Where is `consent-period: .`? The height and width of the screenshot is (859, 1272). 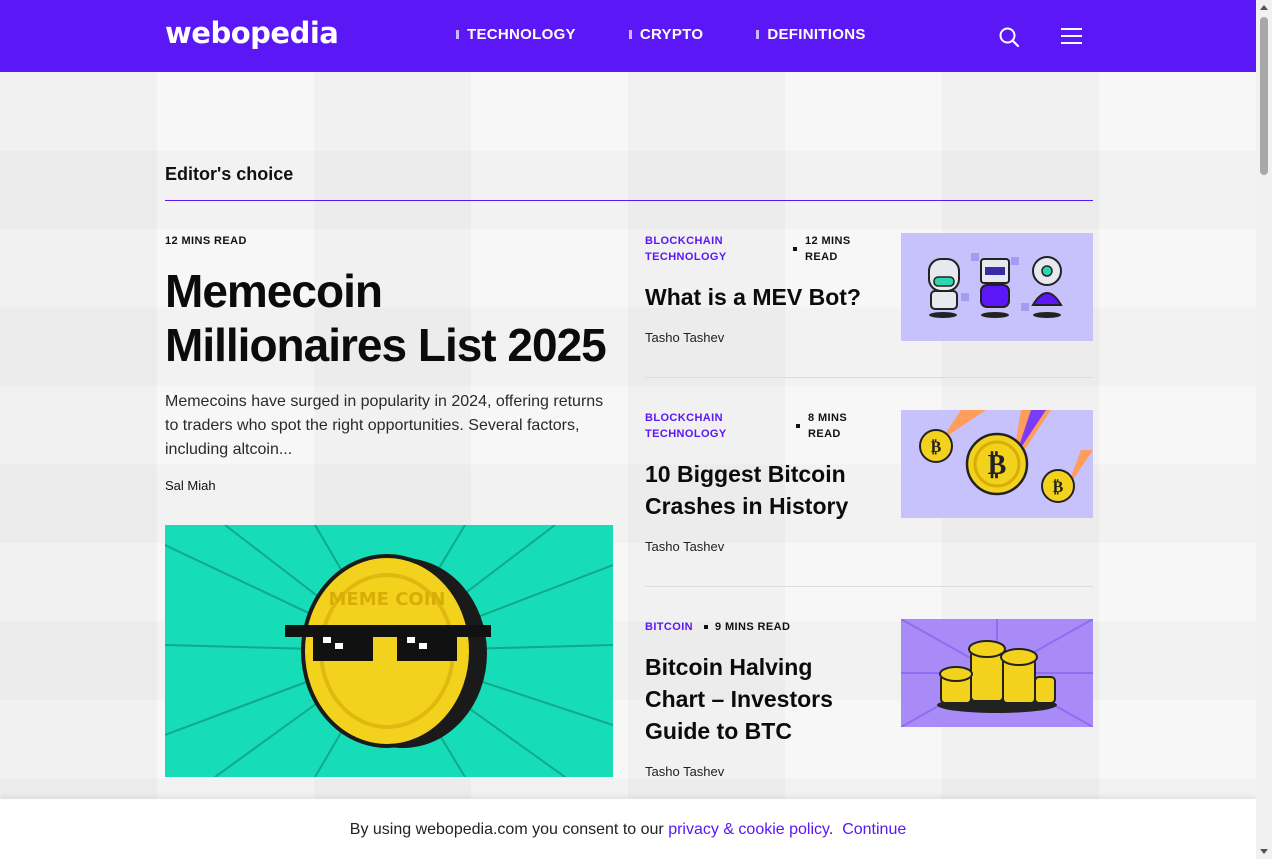
consent-period: . is located at coordinates (831, 829).